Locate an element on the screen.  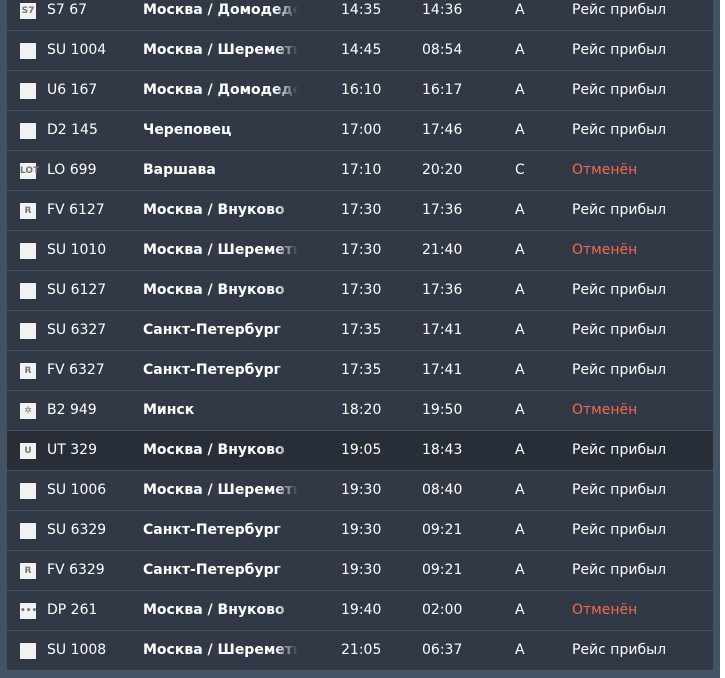
actual-time: 08:40 is located at coordinates (442, 490).